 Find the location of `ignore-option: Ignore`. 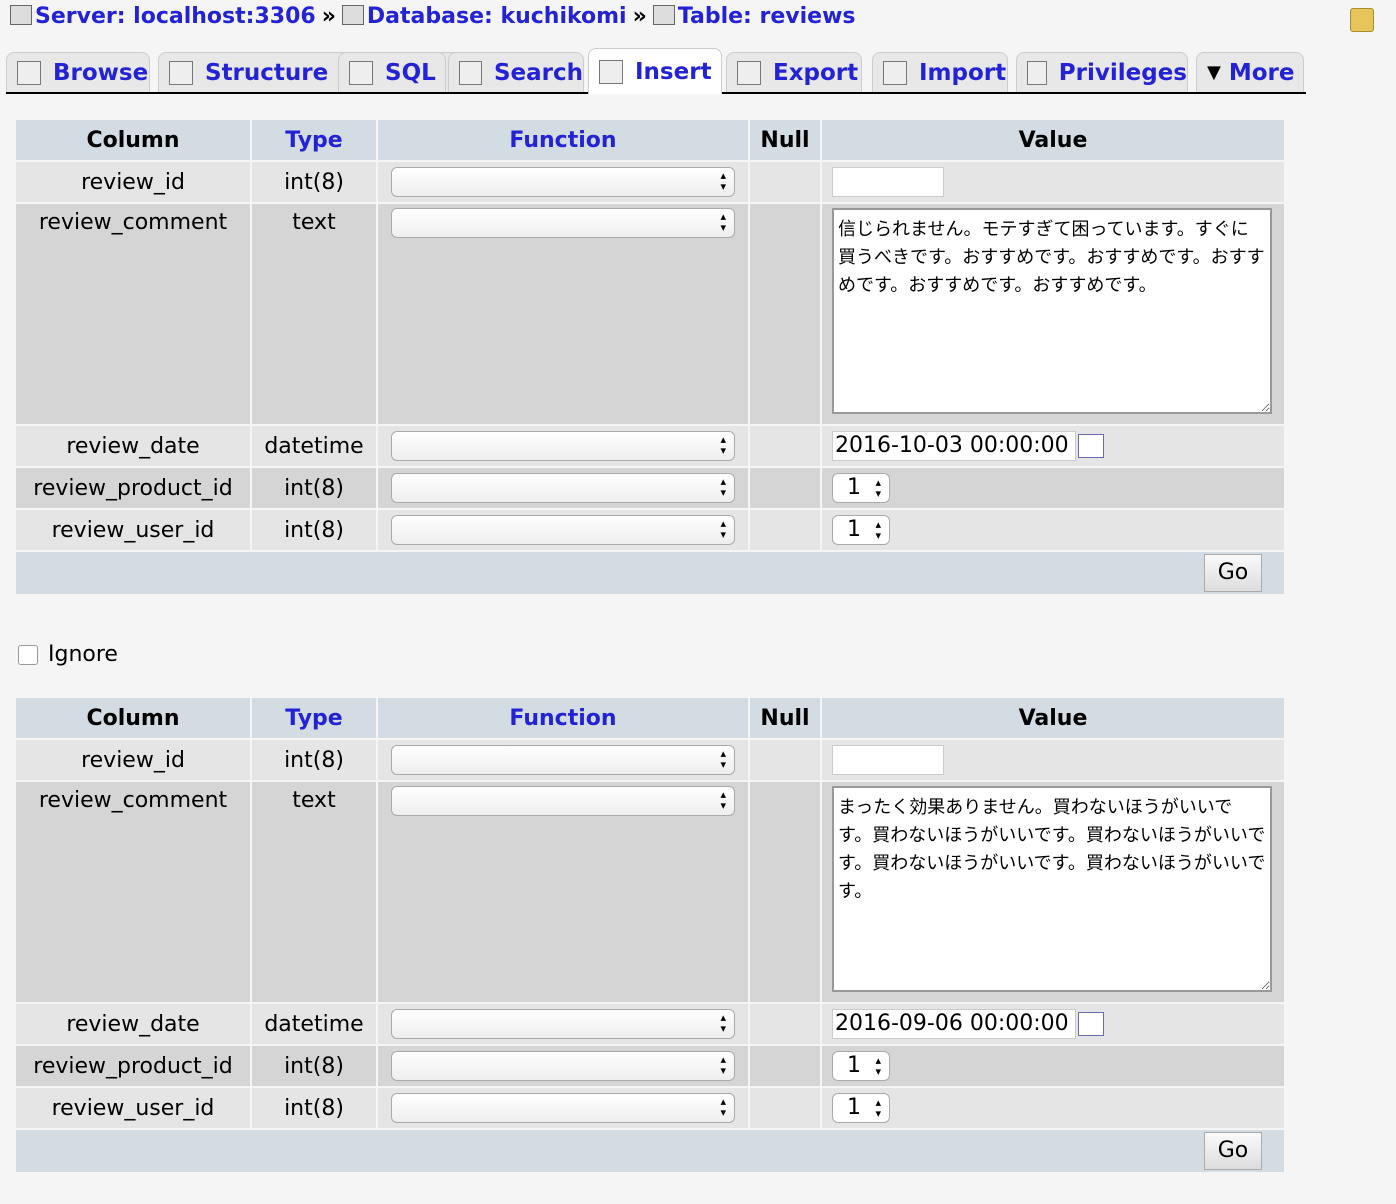

ignore-option: Ignore is located at coordinates (68, 654).